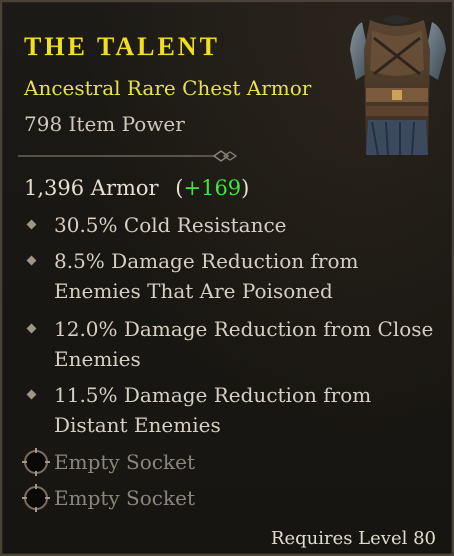 The width and height of the screenshot is (454, 556). I want to click on item-type-line: Ancestral Rare Chest Armor, so click(168, 88).